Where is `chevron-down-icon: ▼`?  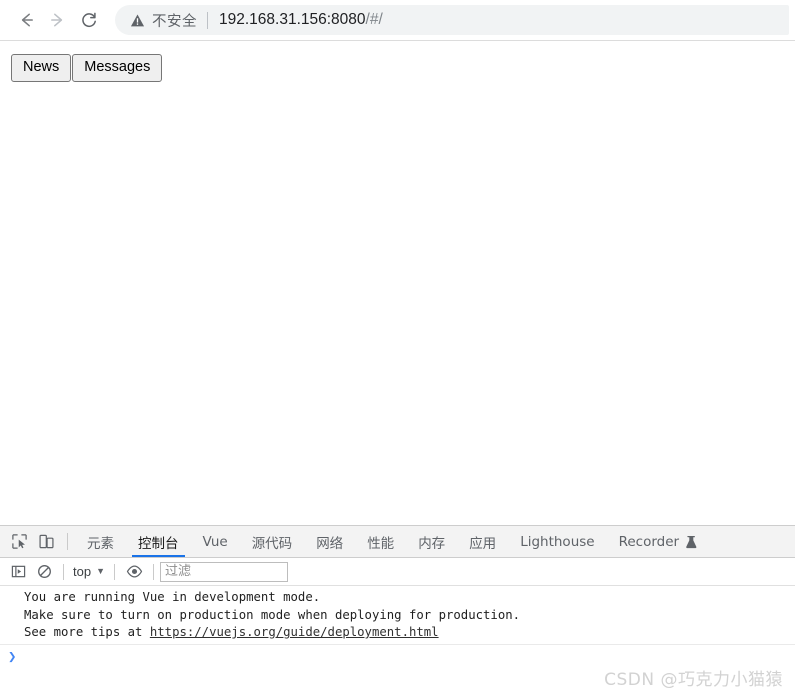
chevron-down-icon: ▼ is located at coordinates (100, 571).